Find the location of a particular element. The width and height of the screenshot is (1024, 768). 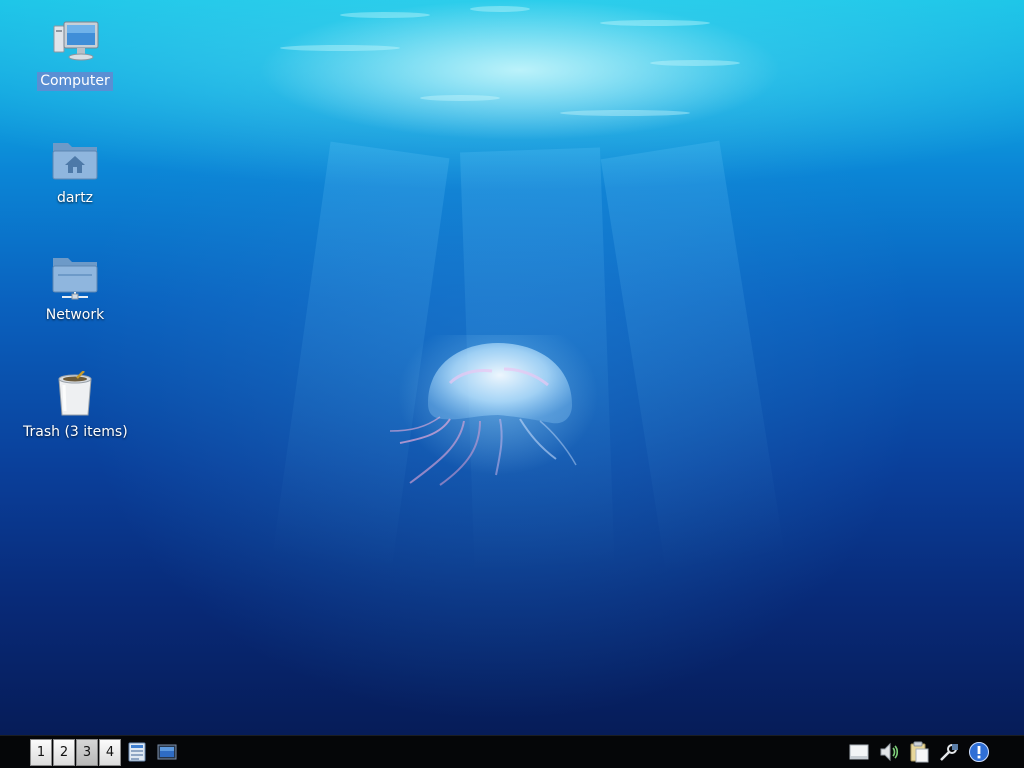

workspace-1-button: 1 is located at coordinates (41, 752).